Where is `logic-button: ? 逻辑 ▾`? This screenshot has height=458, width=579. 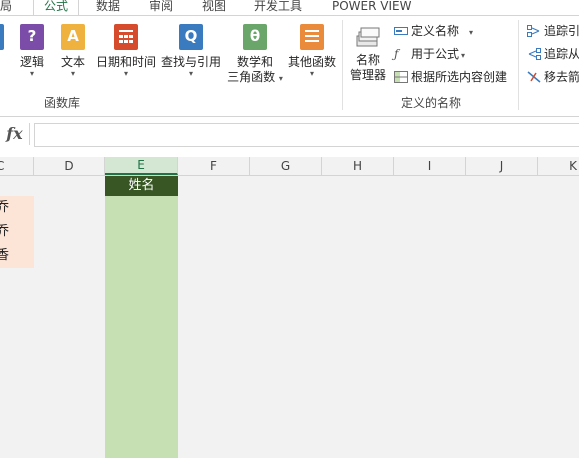
logic-button: ? 逻辑 ▾ is located at coordinates (32, 51).